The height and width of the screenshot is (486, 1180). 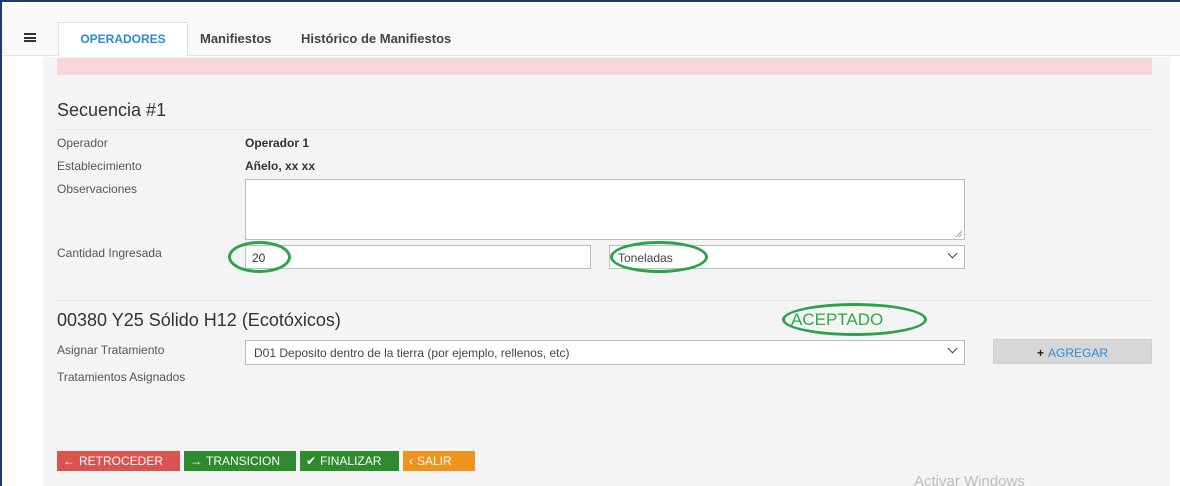 What do you see at coordinates (111, 350) in the screenshot?
I see `assign-treatment-label: Asignar Tratamiento` at bounding box center [111, 350].